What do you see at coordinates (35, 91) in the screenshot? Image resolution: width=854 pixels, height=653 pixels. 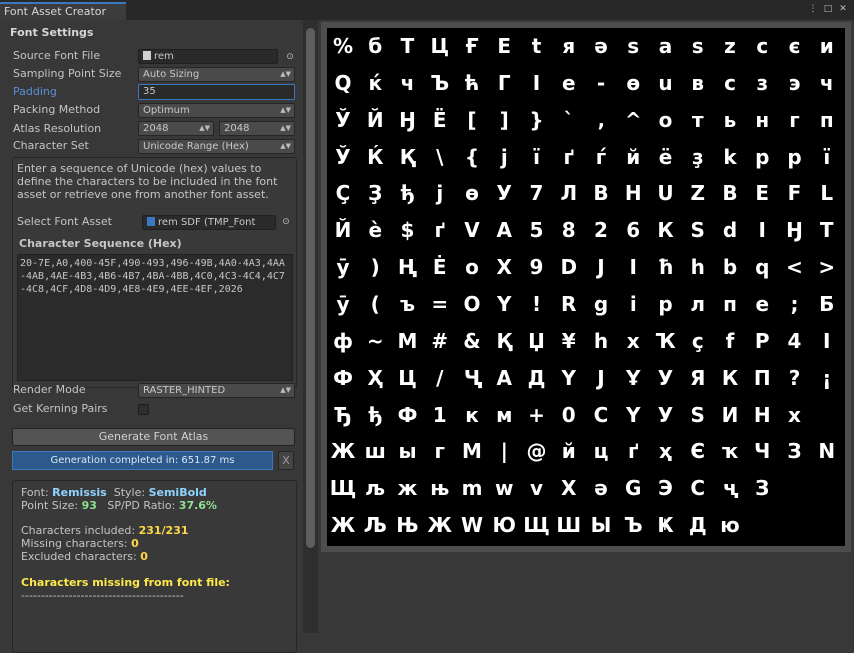 I see `padding-label: Padding` at bounding box center [35, 91].